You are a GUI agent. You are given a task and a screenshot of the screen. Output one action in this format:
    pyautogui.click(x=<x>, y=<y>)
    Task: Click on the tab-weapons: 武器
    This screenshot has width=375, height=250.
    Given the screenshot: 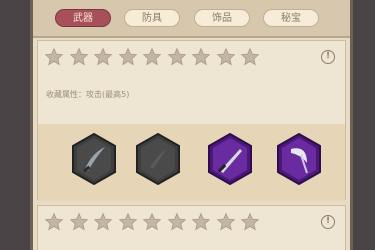 What is the action you would take?
    pyautogui.click(x=83, y=18)
    